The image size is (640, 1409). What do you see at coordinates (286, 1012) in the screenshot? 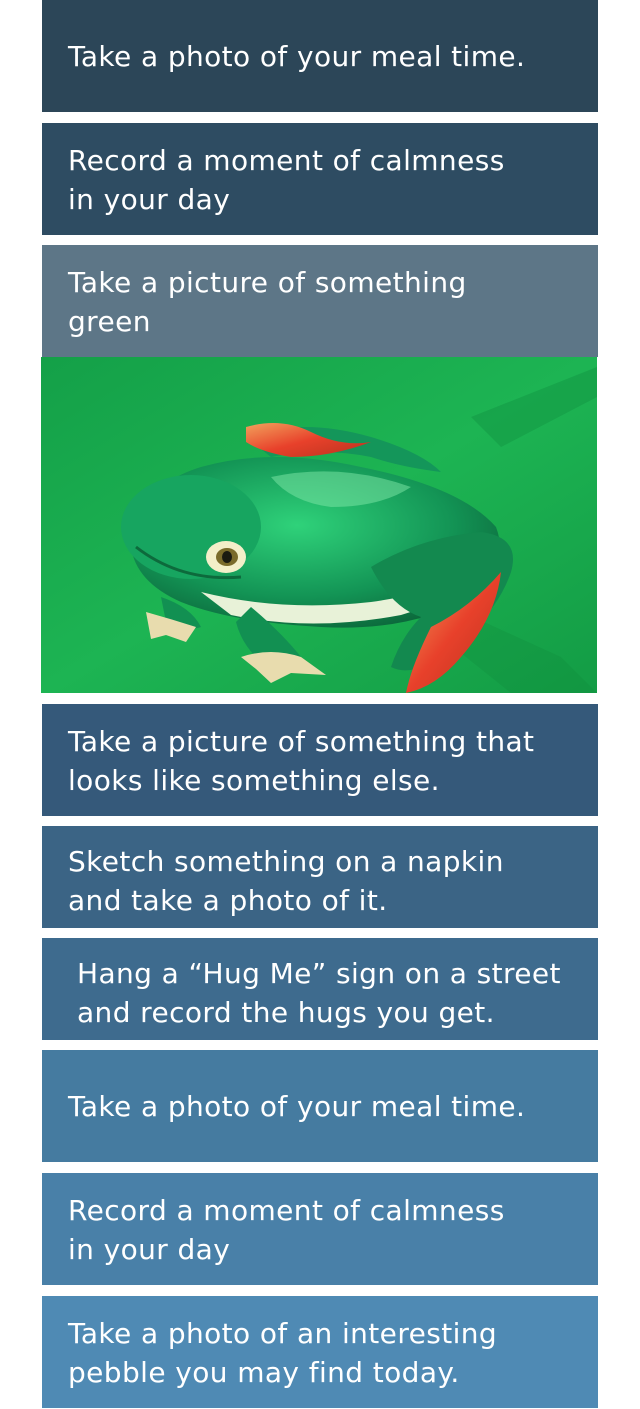
I see `challenge-card-line: and record the hugs you get.` at bounding box center [286, 1012].